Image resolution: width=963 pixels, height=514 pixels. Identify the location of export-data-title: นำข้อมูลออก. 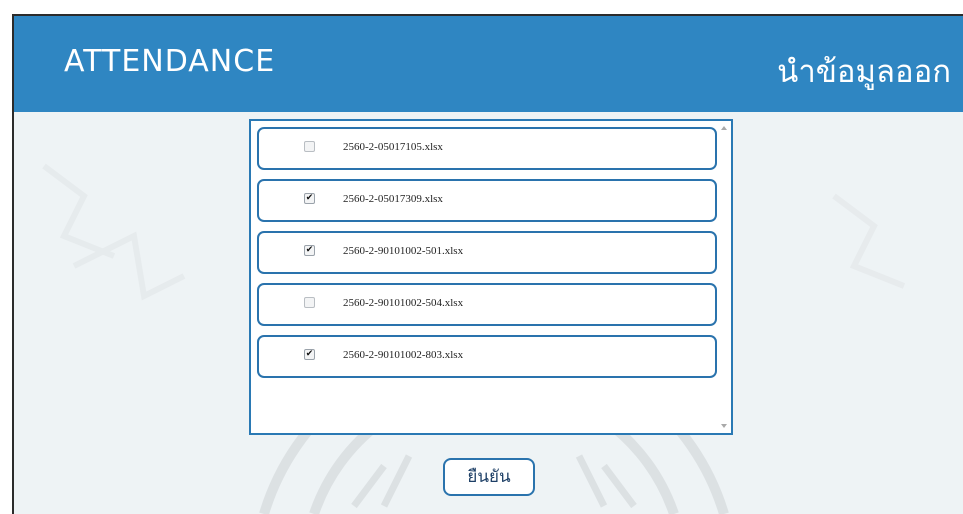
(864, 72).